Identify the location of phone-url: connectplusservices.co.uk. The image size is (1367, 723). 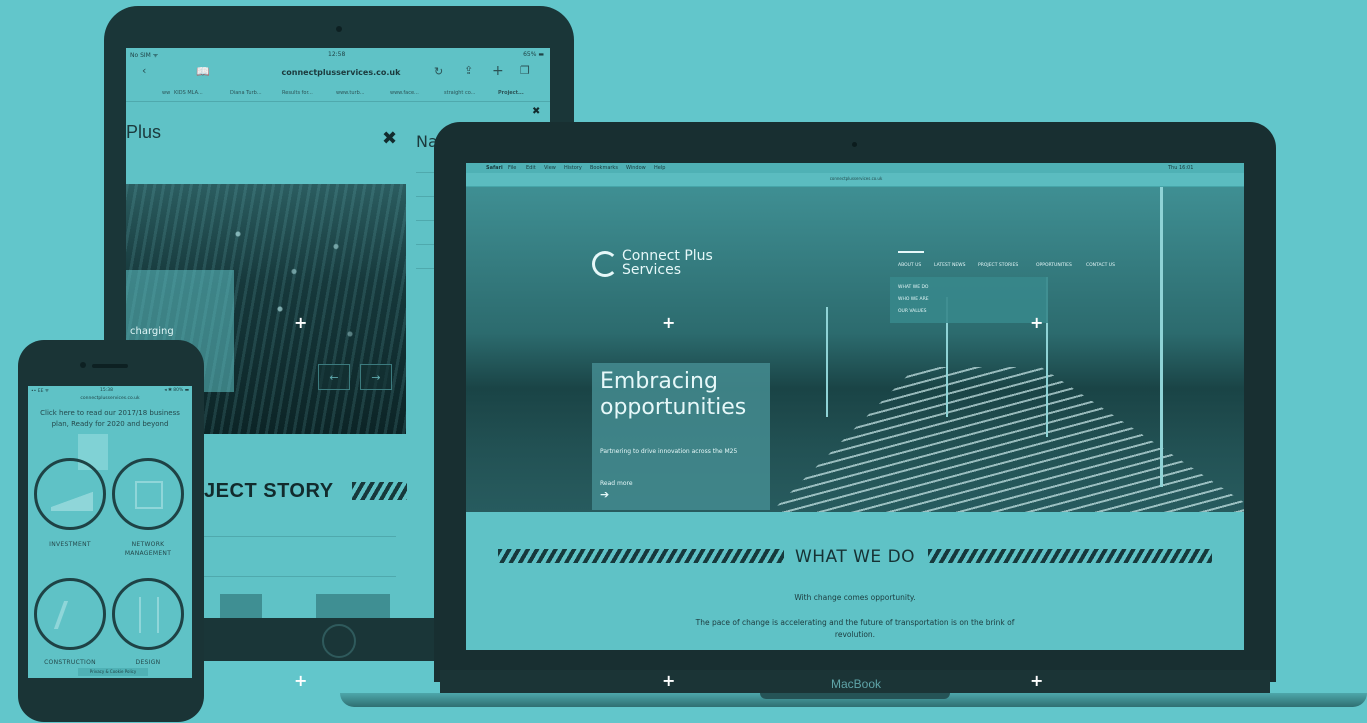
(110, 398).